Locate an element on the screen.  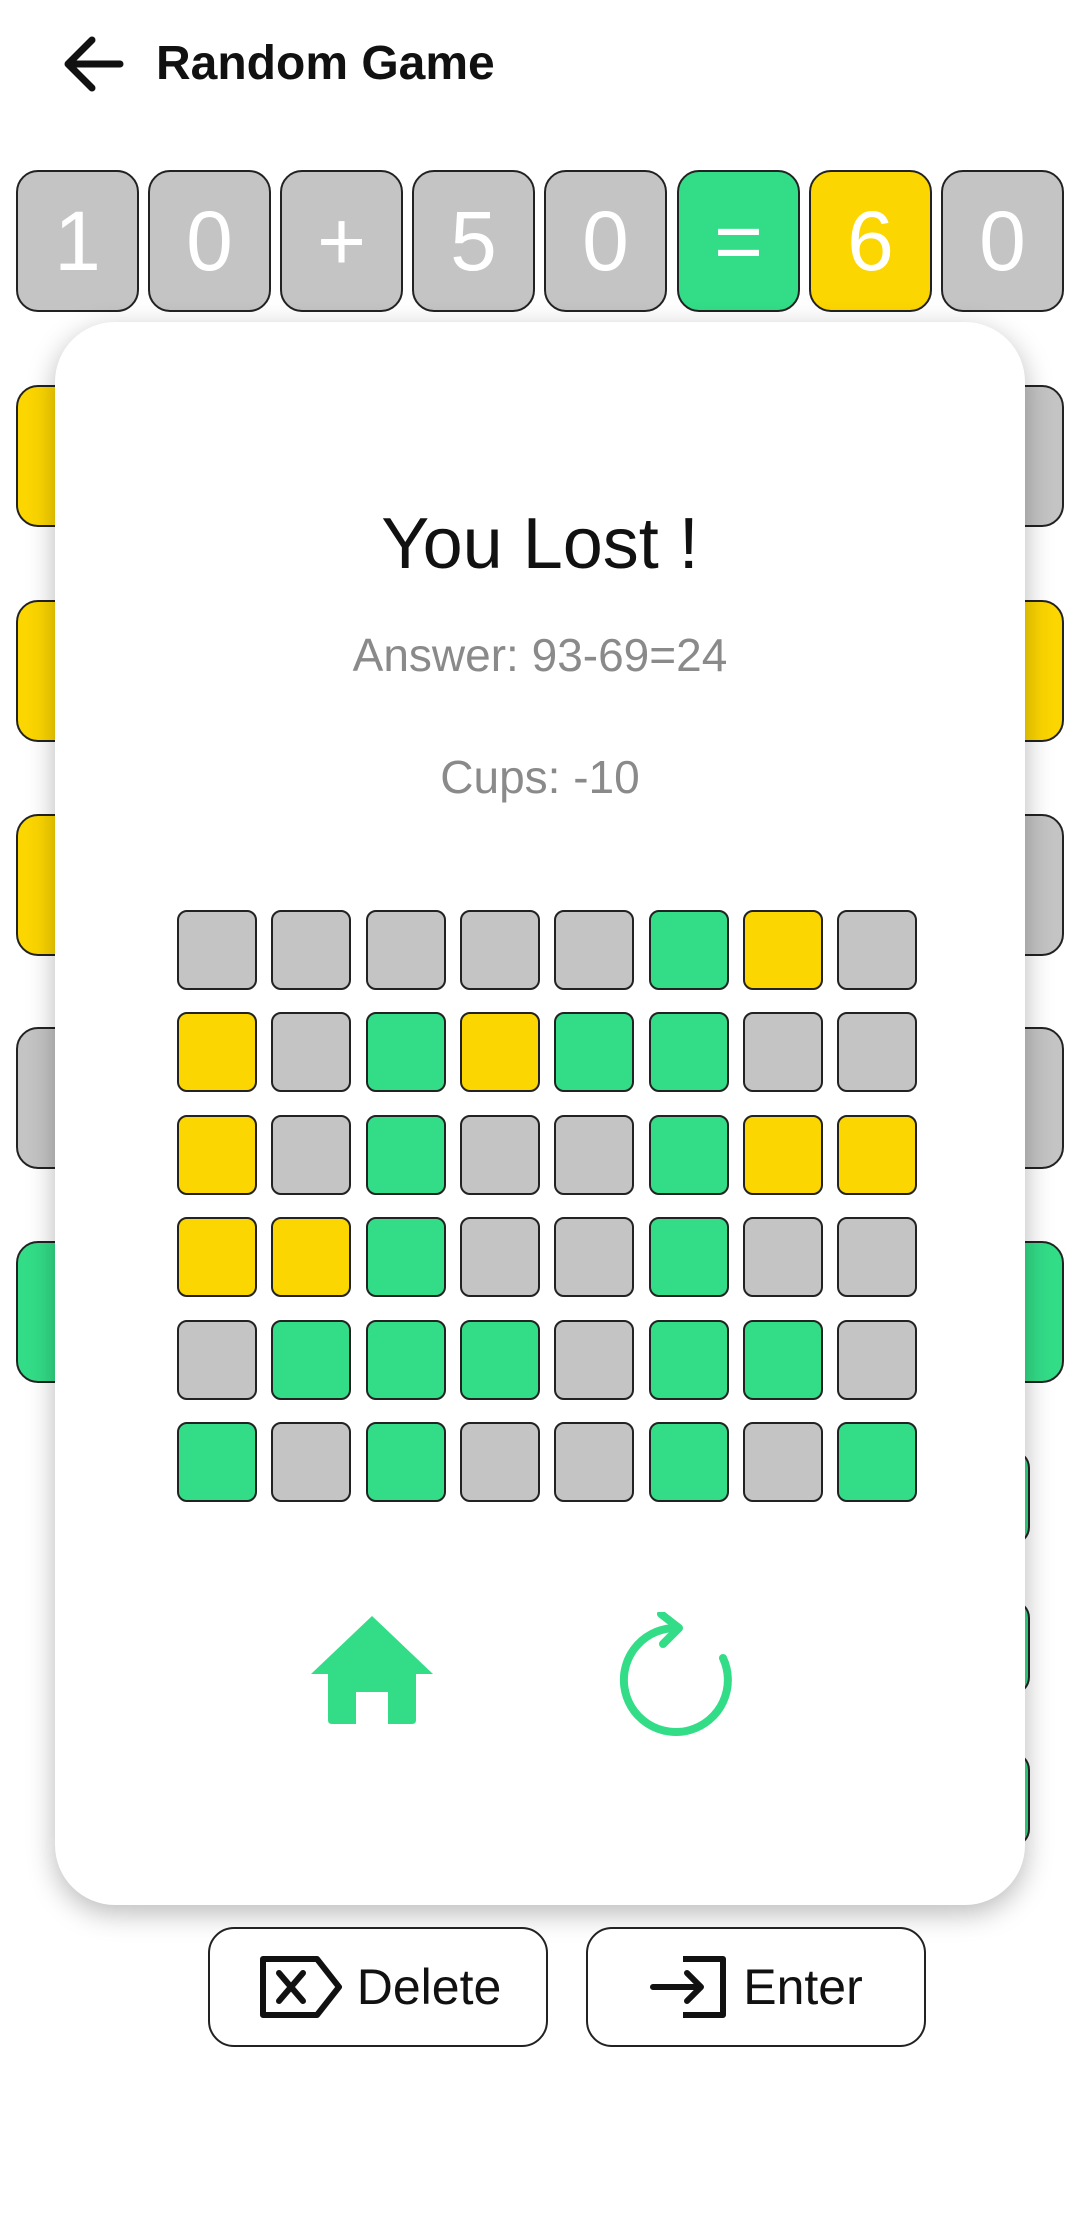
home-button is located at coordinates (372, 1669).